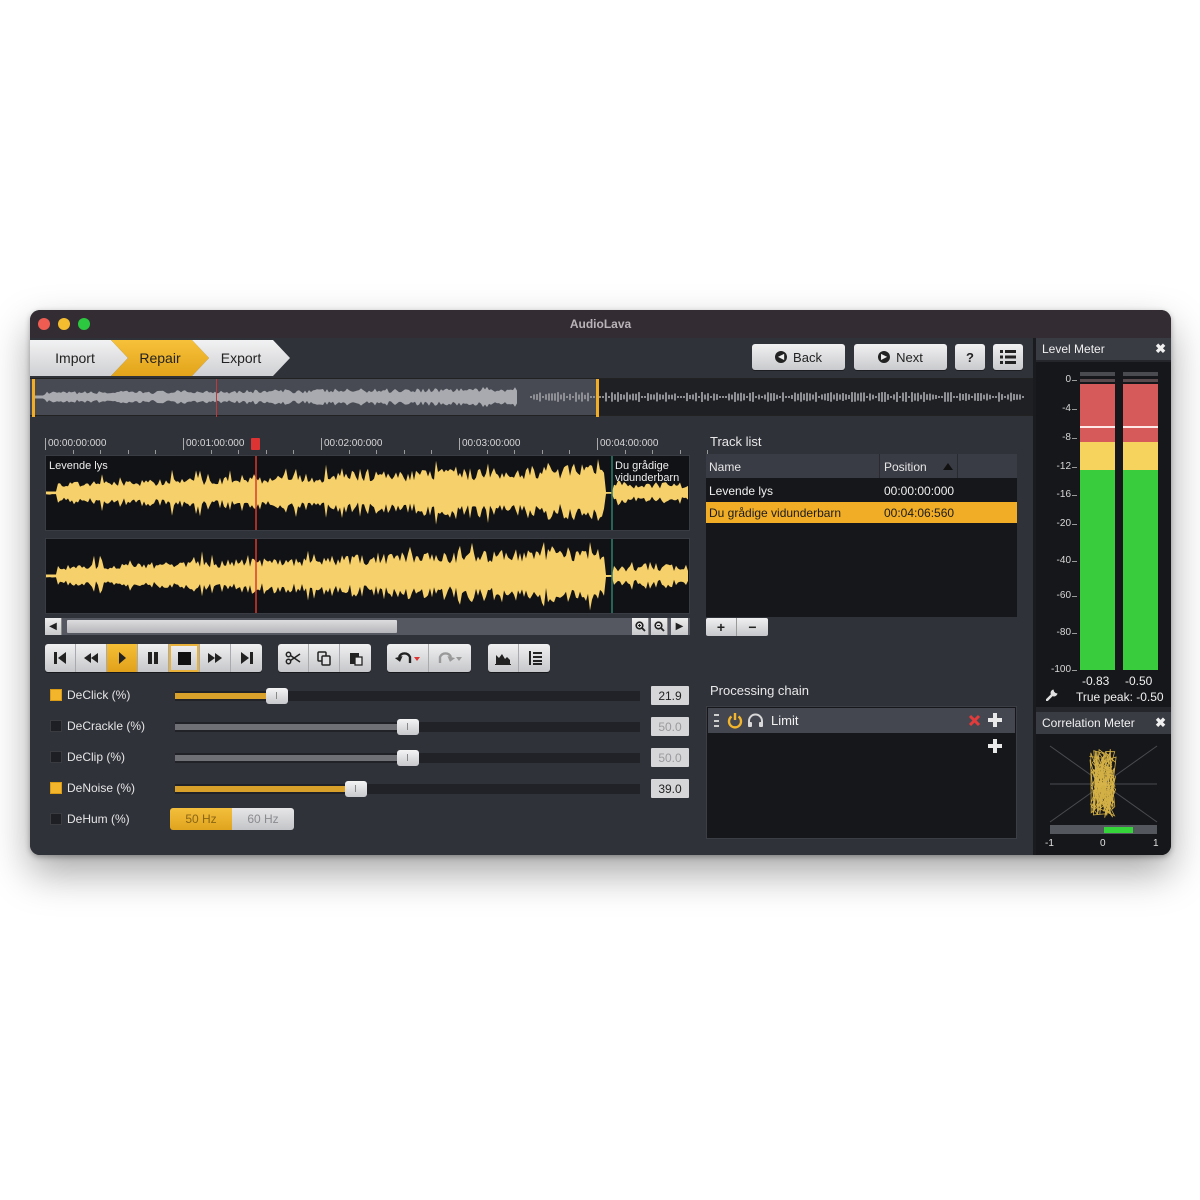  What do you see at coordinates (970, 357) in the screenshot?
I see `help-button: ?` at bounding box center [970, 357].